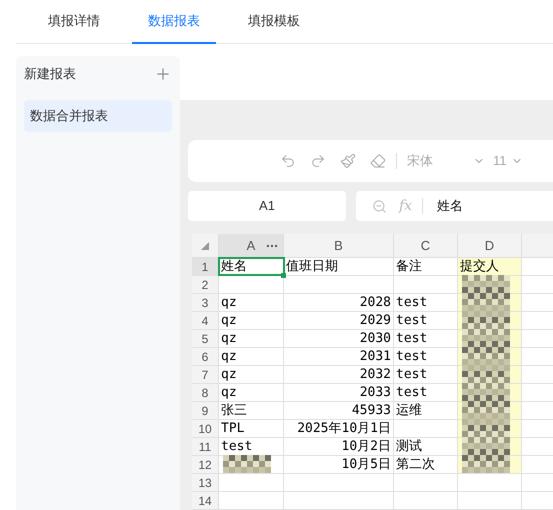  Describe the element at coordinates (251, 245) in the screenshot. I see `column-header: A` at that location.